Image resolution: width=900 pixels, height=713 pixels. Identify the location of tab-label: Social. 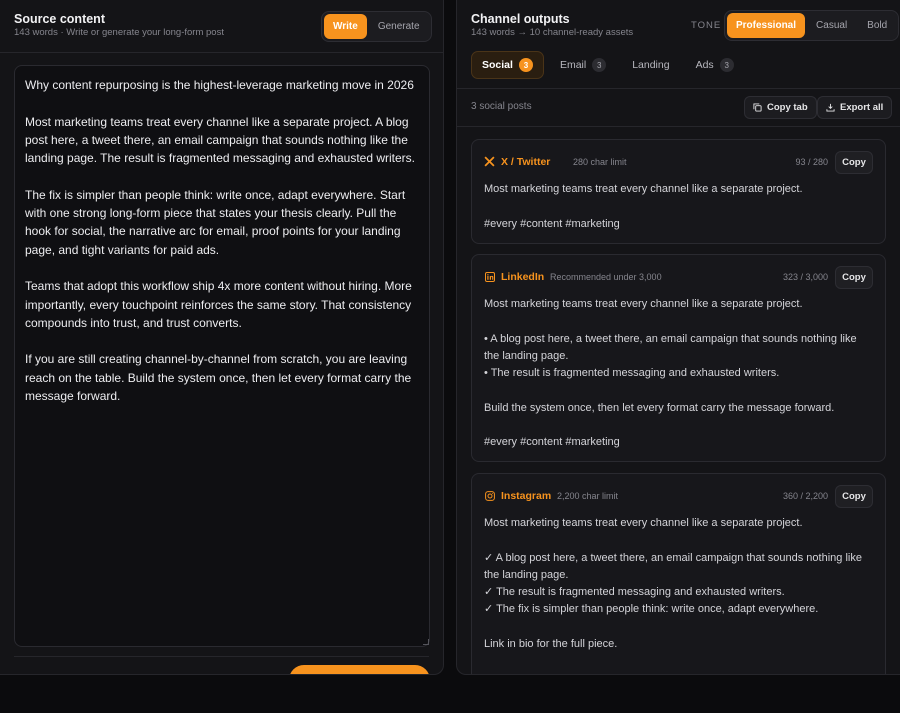
(497, 65).